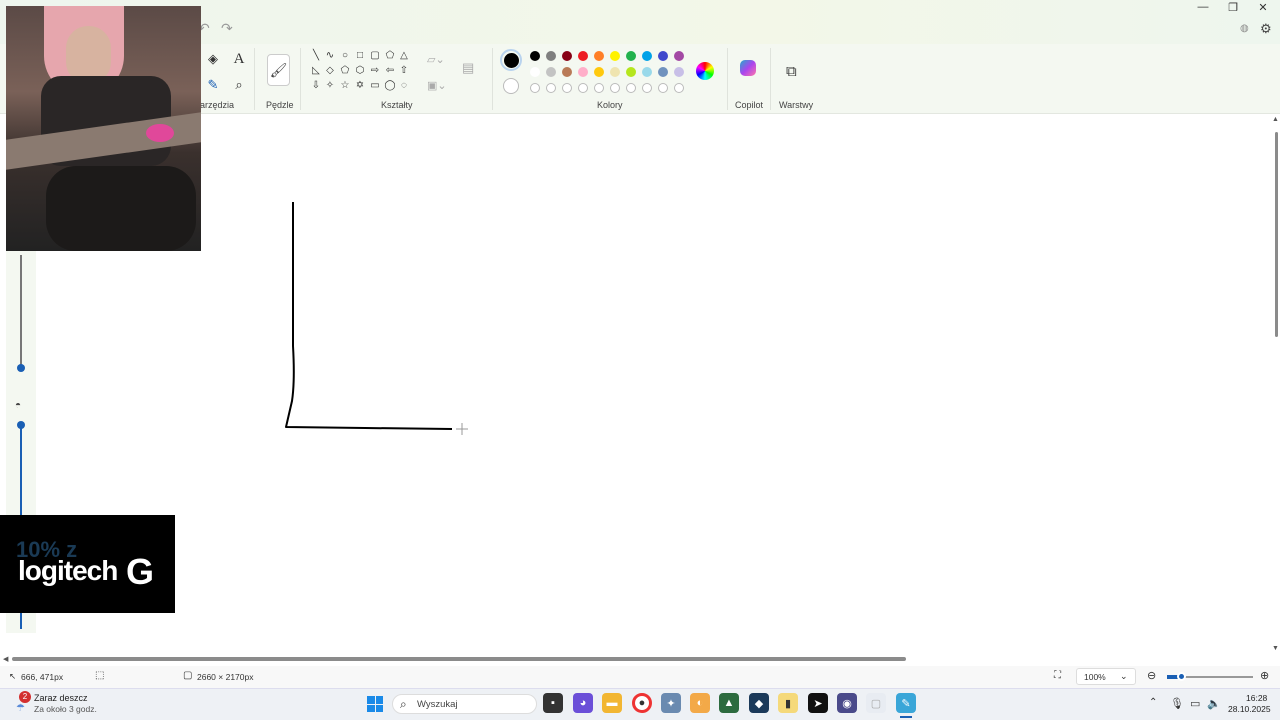 Image resolution: width=1280 pixels, height=720 pixels. What do you see at coordinates (437, 85) in the screenshot?
I see `fill-style-icon: ▣⌄` at bounding box center [437, 85].